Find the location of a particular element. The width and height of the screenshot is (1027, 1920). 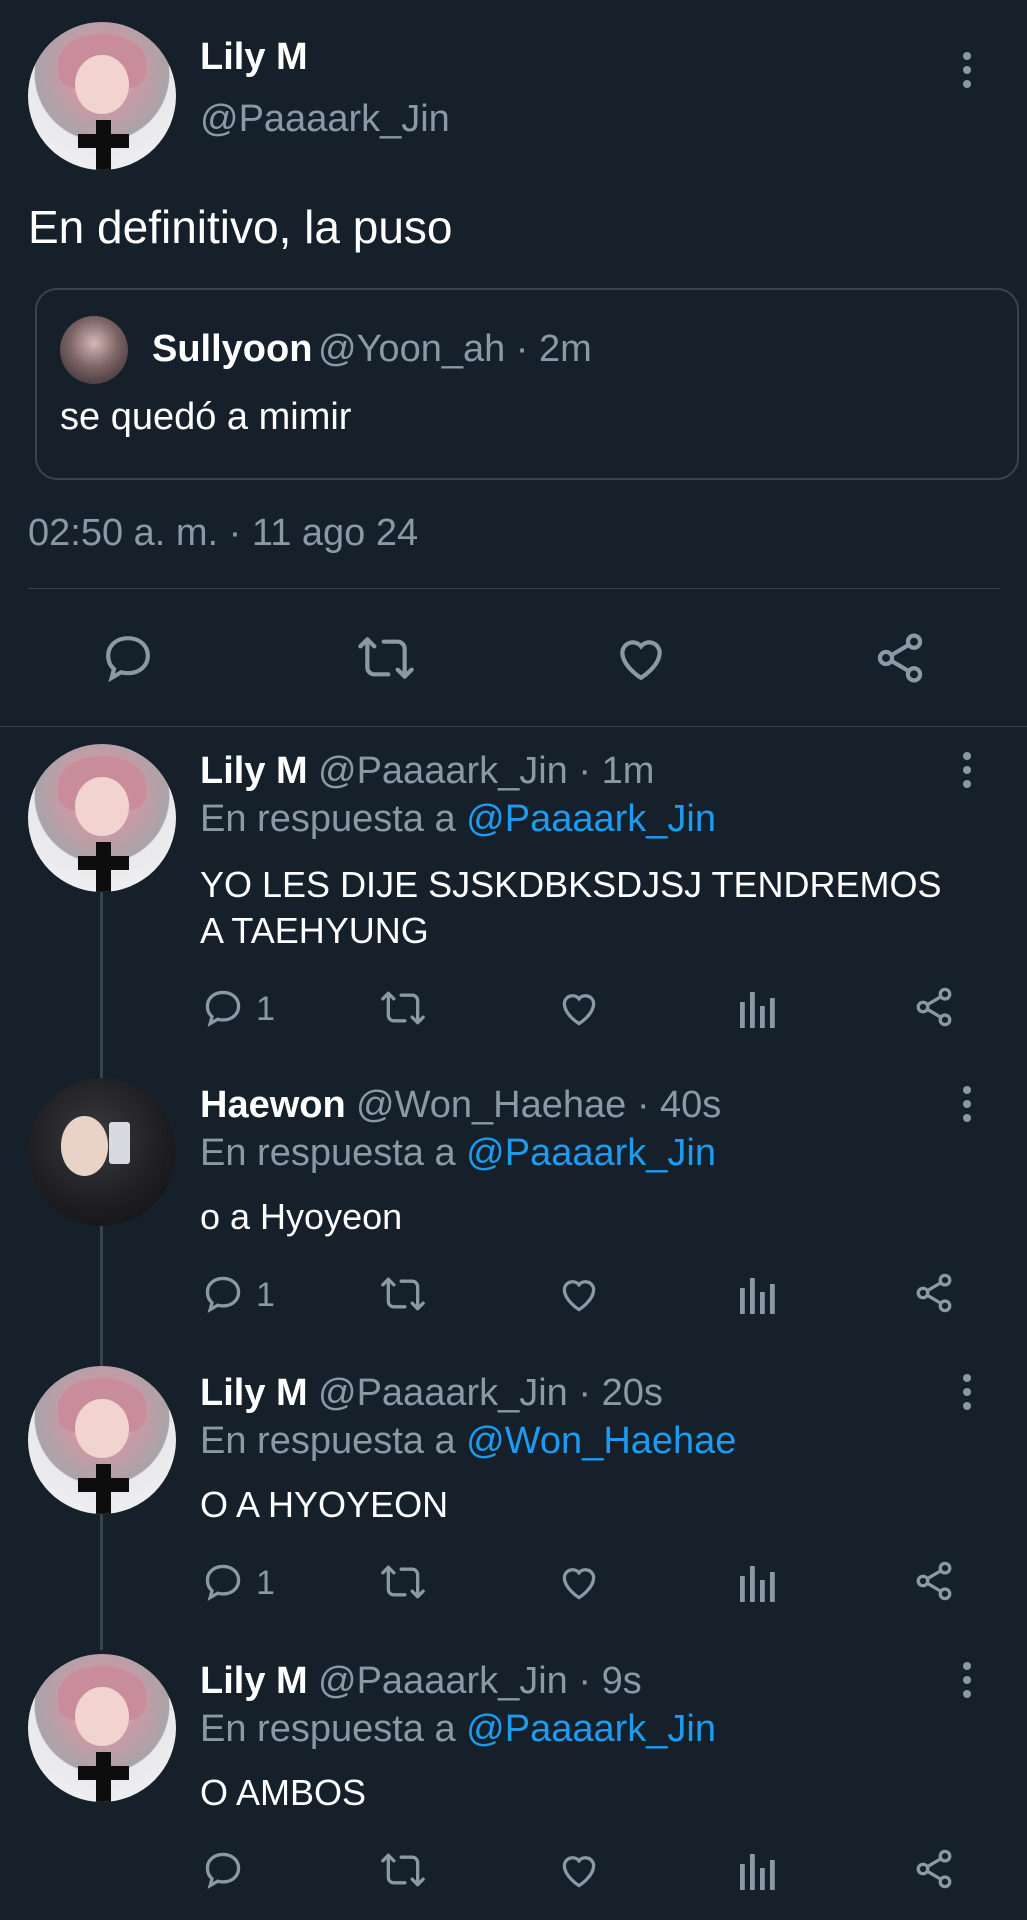

author-name: Lily M is located at coordinates (254, 57).